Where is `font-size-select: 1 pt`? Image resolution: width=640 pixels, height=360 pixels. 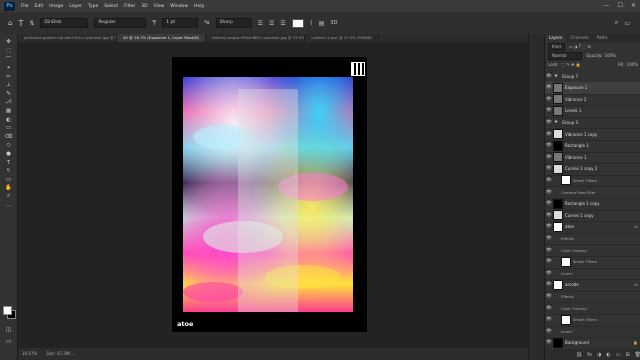 font-size-select: 1 pt is located at coordinates (180, 23).